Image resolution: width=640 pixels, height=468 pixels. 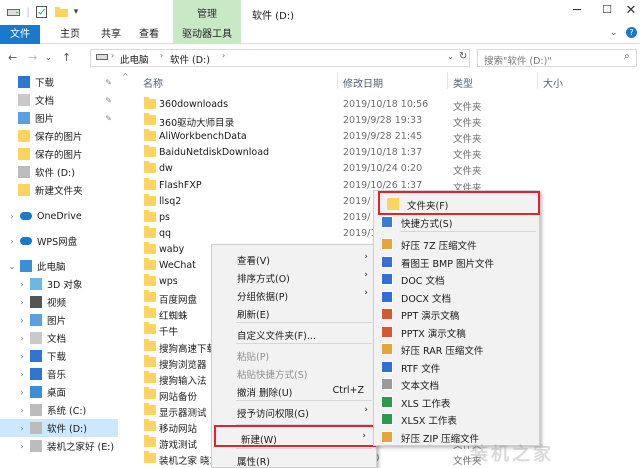 What do you see at coordinates (207, 12) in the screenshot?
I see `manage-tab: 管理` at bounding box center [207, 12].